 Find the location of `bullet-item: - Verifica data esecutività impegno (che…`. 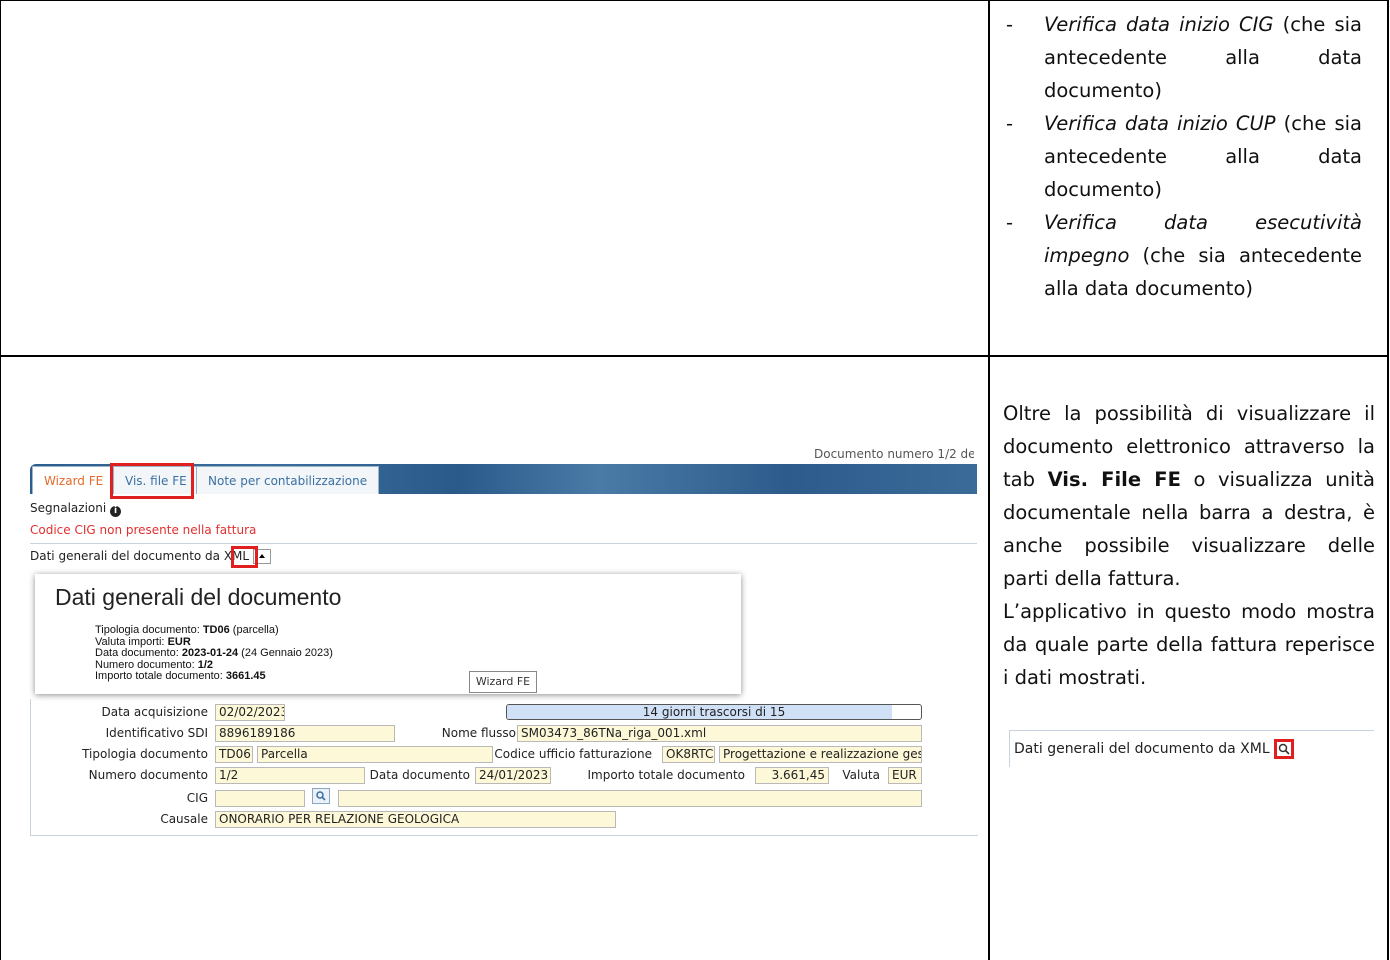

bullet-item: - Verifica data esecutività impegno (che… is located at coordinates (1184, 255).